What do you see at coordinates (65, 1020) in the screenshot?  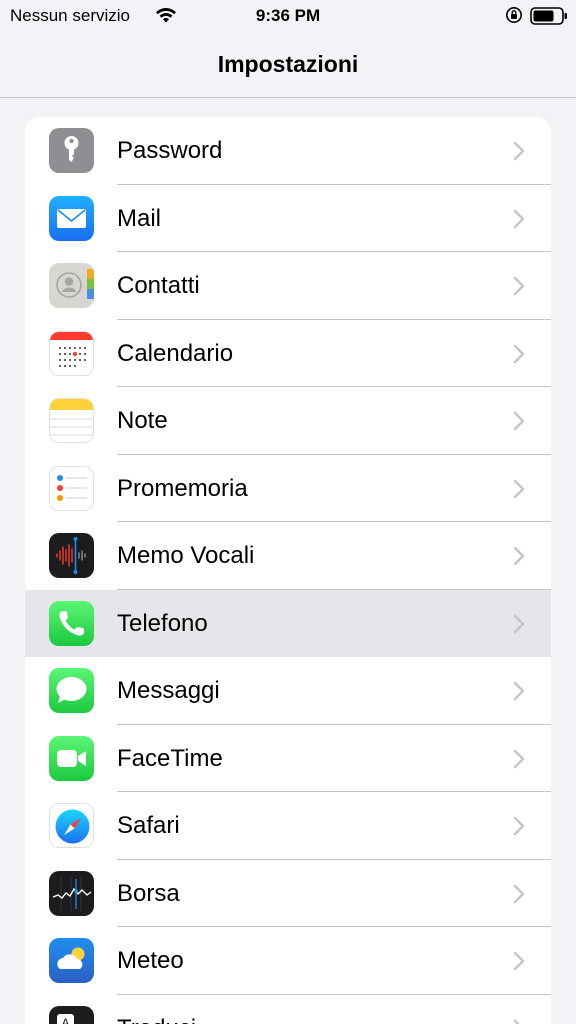 I see `svg-text: A` at bounding box center [65, 1020].